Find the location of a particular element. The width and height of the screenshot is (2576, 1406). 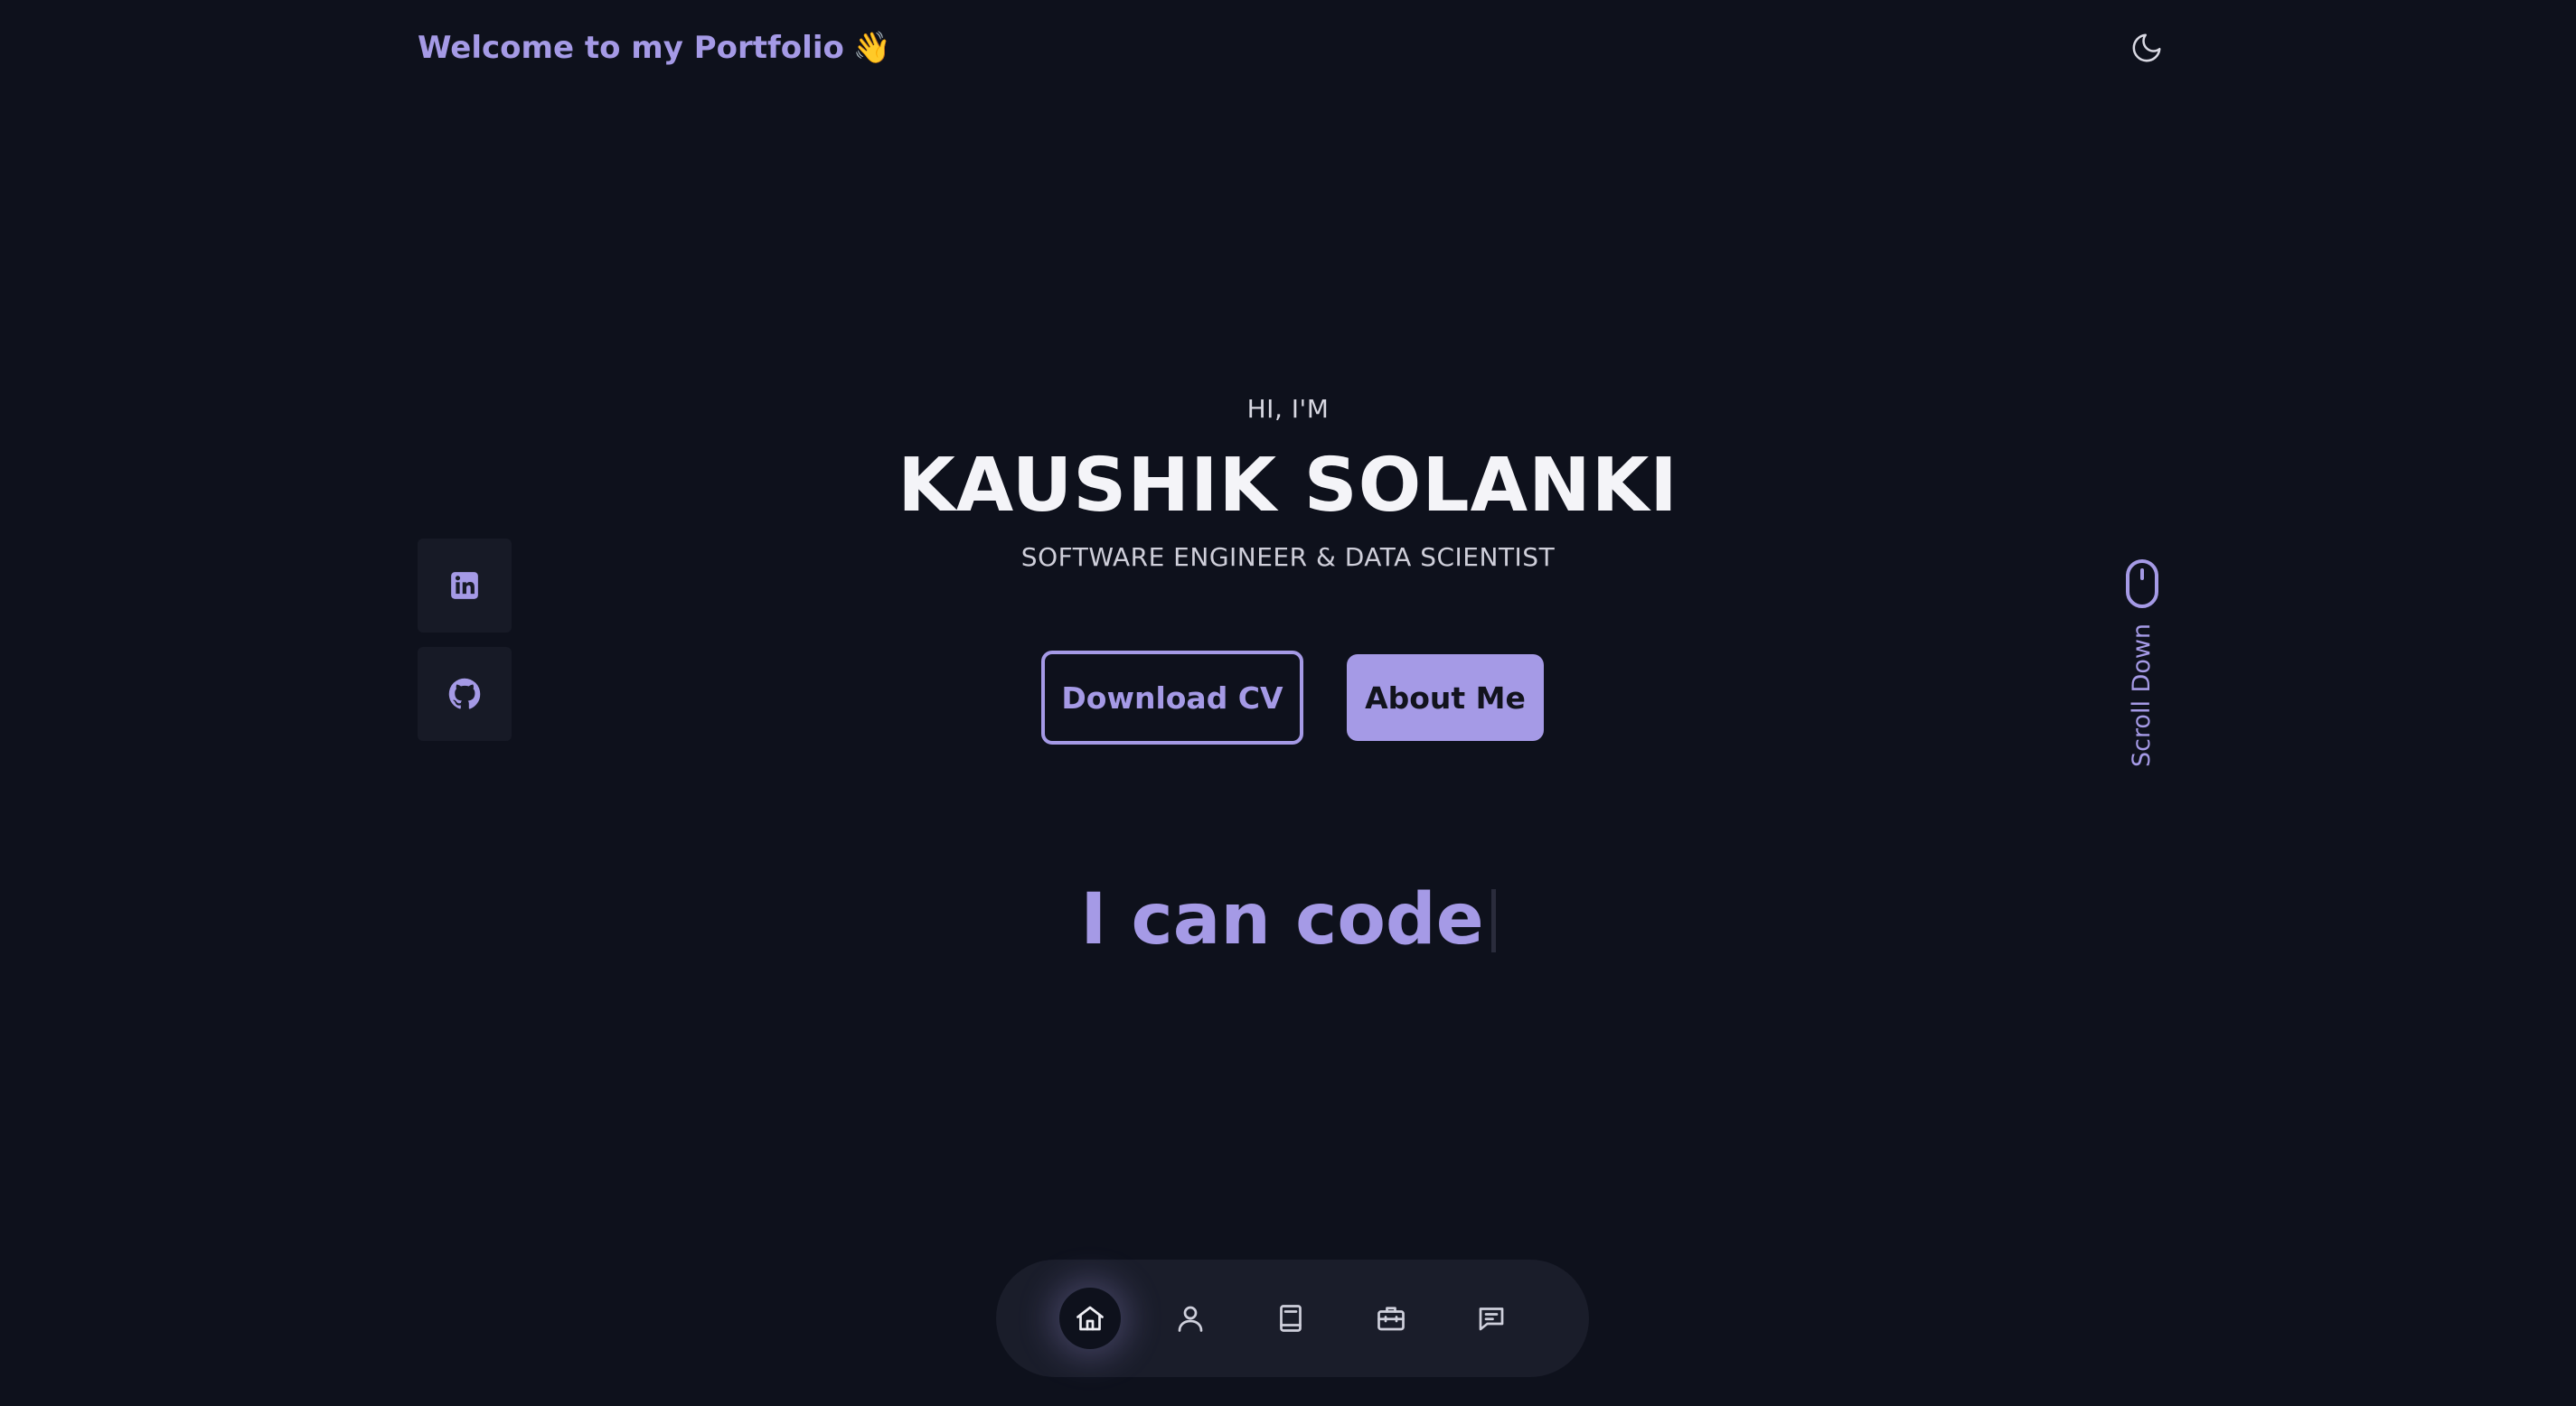

linkedin-link is located at coordinates (465, 586).